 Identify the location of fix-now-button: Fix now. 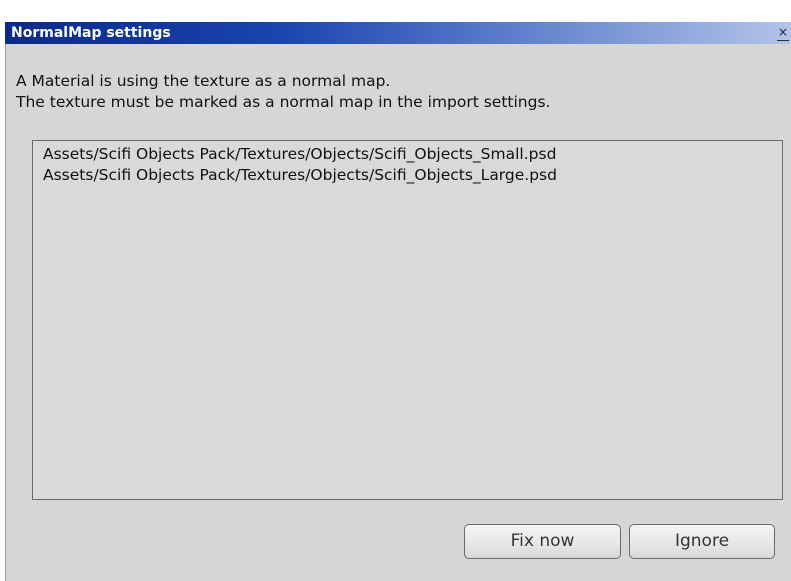
(542, 541).